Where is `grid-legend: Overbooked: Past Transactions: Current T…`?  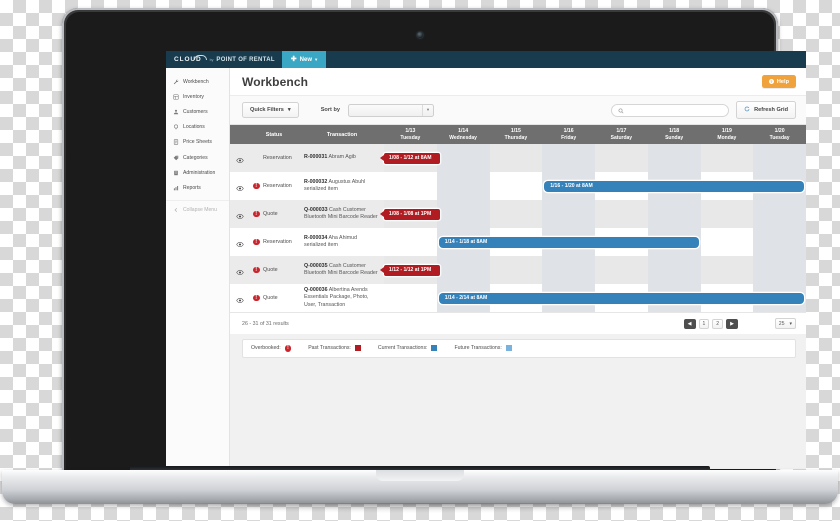
grid-legend: Overbooked: Past Transactions: Current T… is located at coordinates (519, 348).